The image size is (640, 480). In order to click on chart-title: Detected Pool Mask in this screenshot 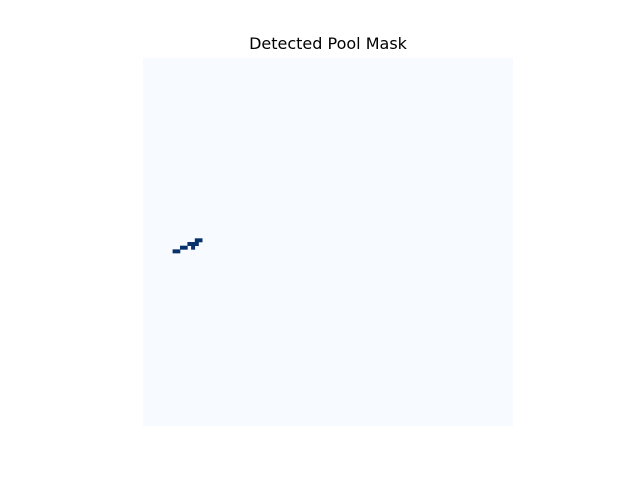, I will do `click(328, 43)`.